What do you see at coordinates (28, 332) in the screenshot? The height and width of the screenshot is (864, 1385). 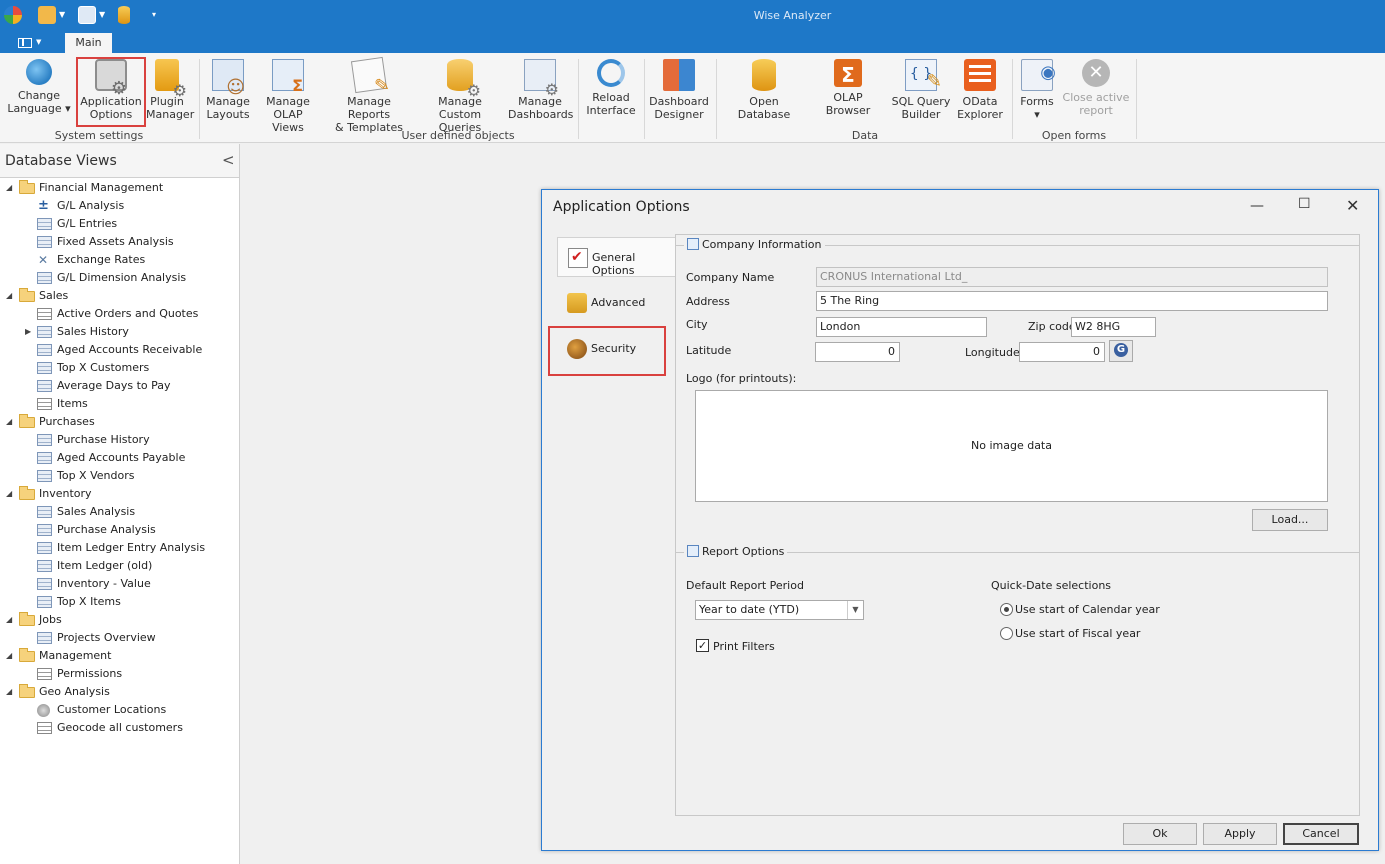 I see `expand-triangle-icon: ▶` at bounding box center [28, 332].